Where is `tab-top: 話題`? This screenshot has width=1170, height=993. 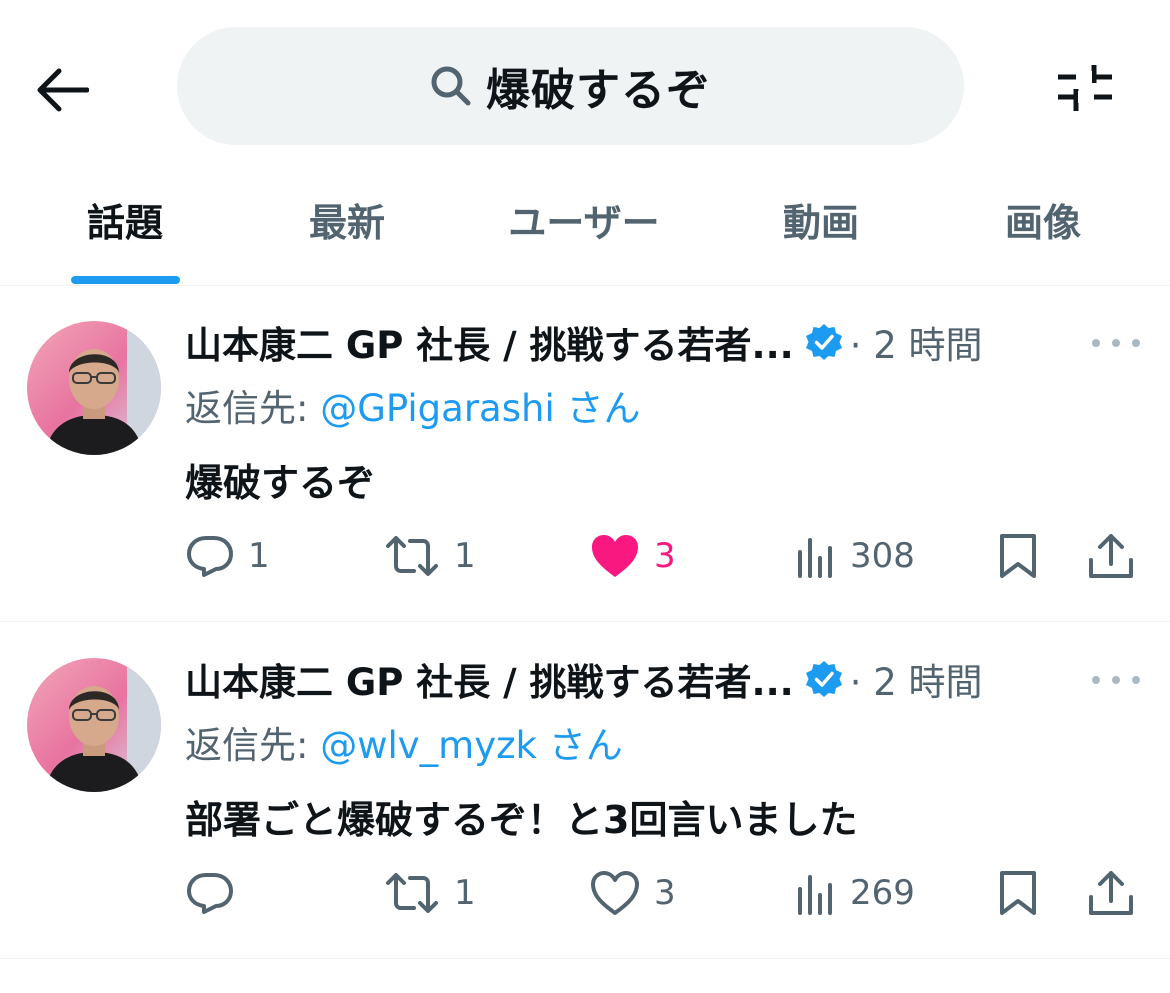 tab-top: 話題 is located at coordinates (125, 232).